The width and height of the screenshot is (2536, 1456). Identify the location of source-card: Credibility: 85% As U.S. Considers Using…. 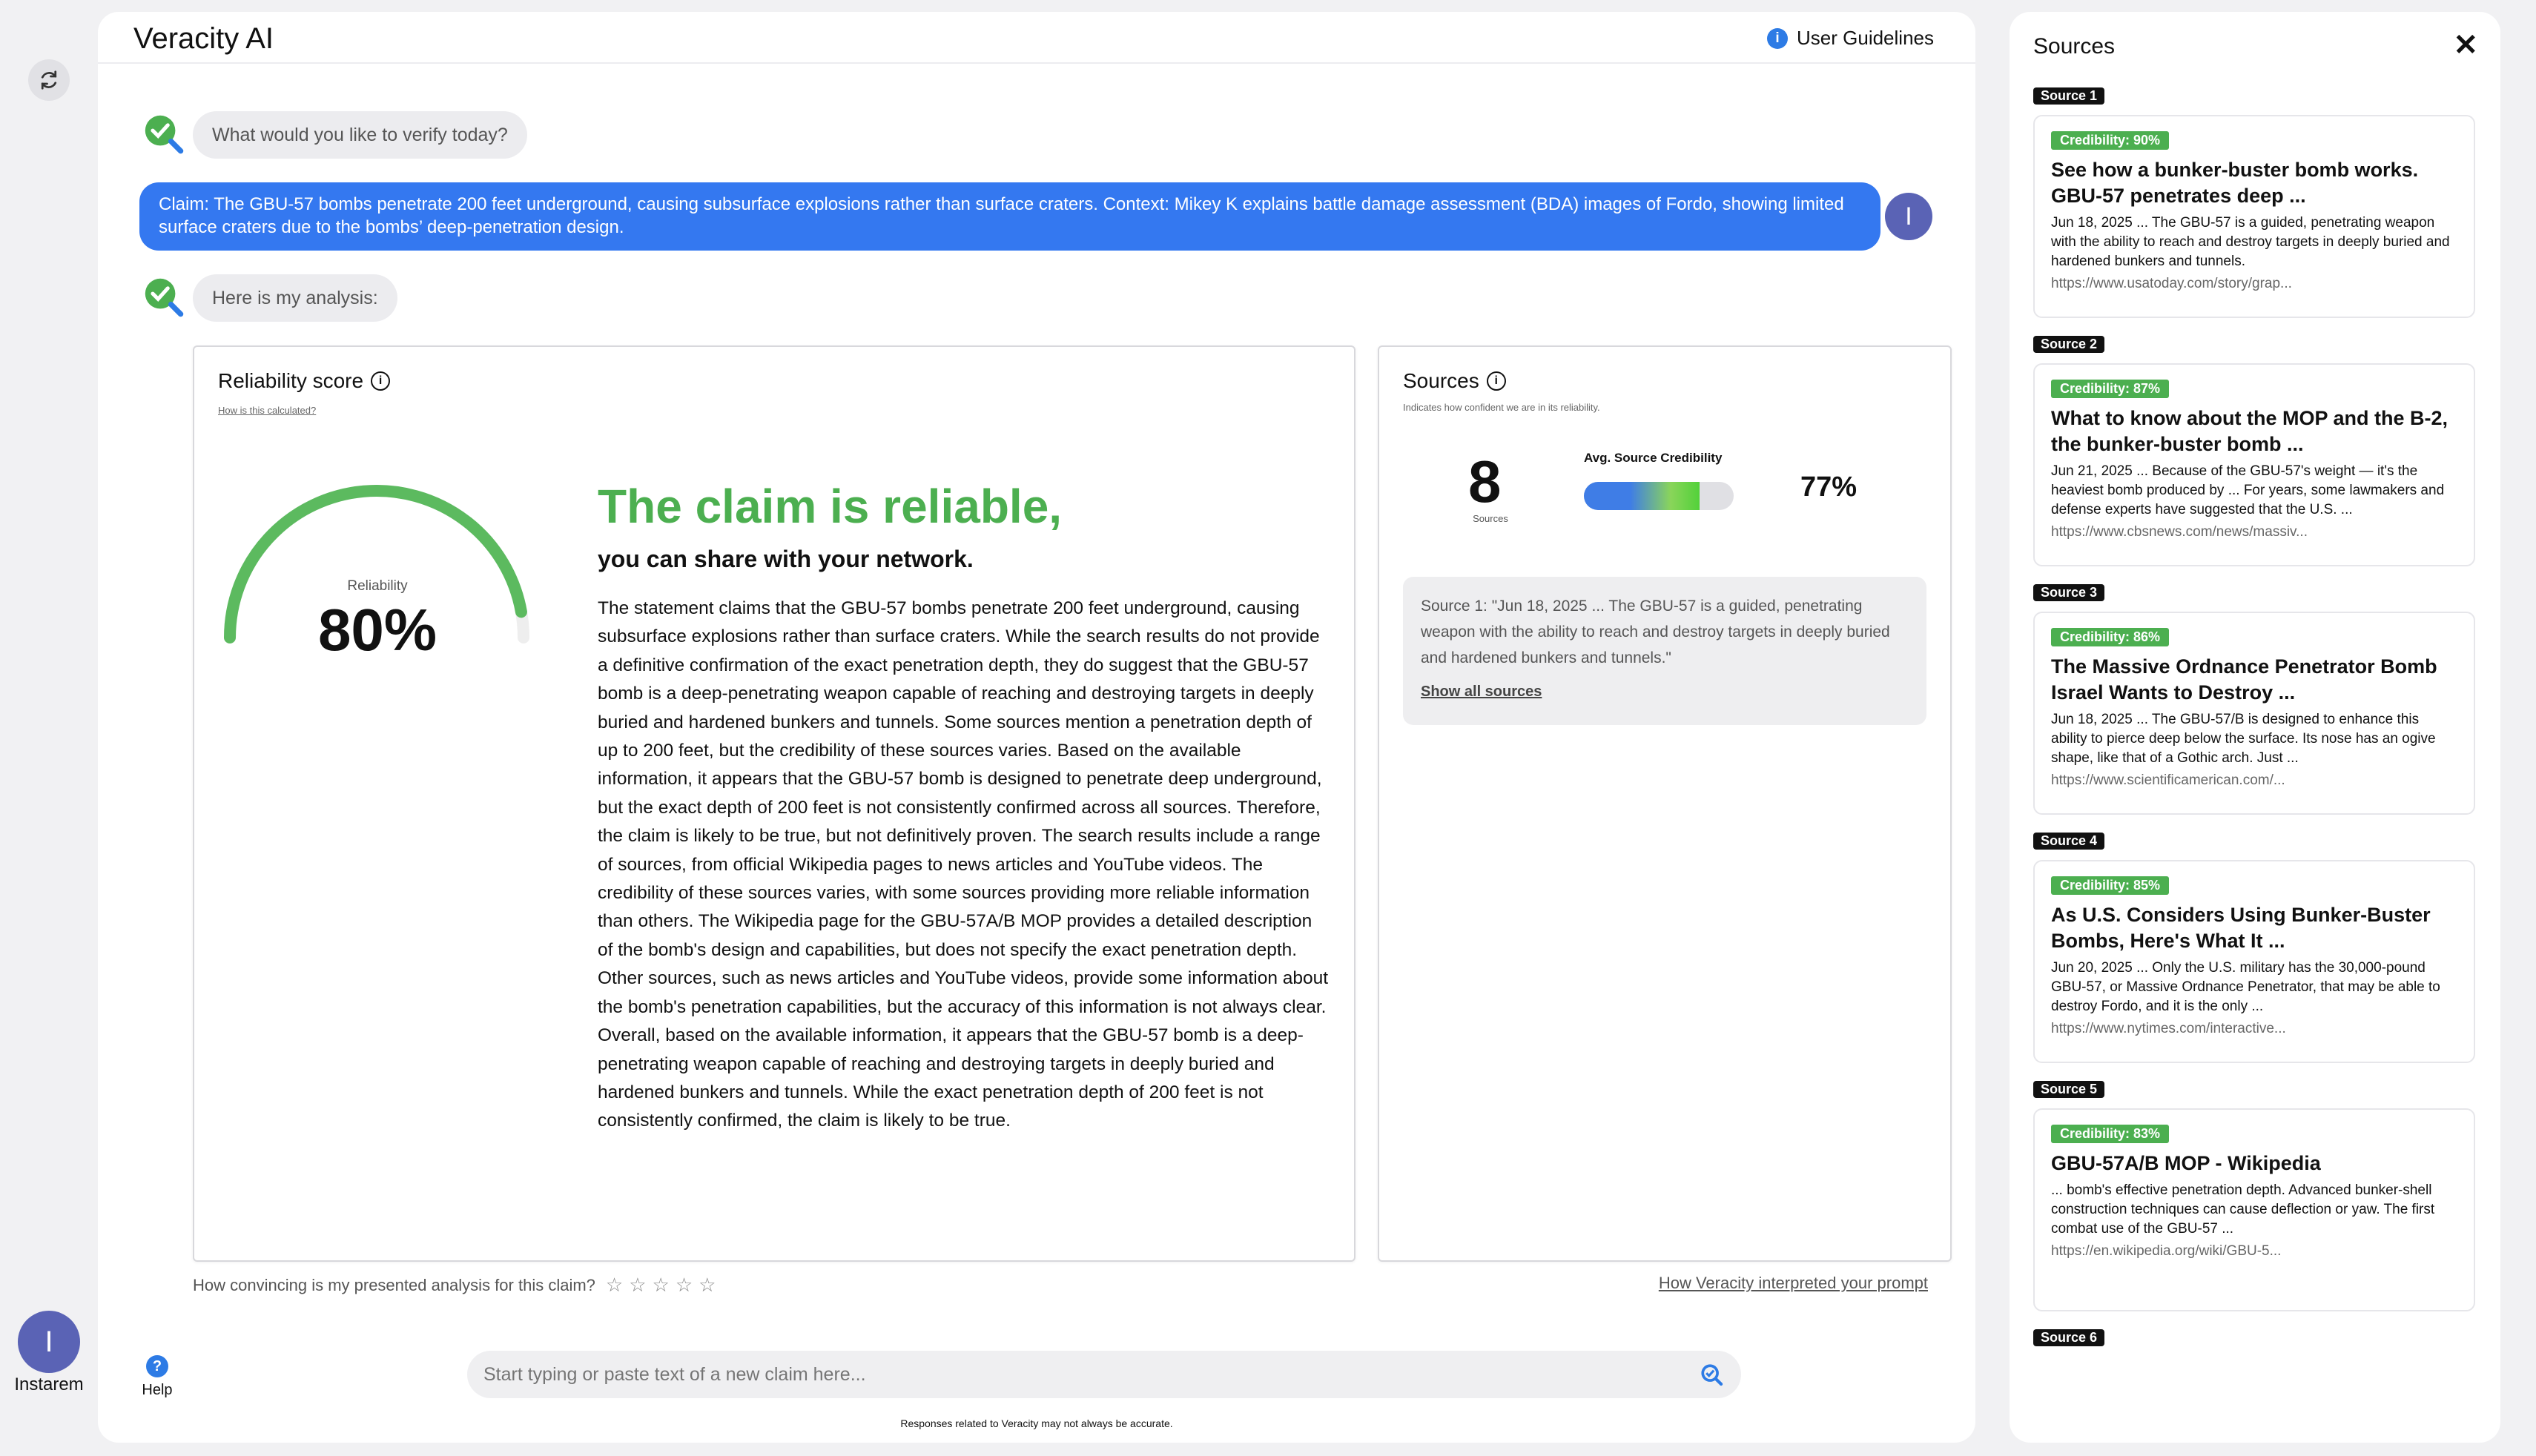
(2254, 961).